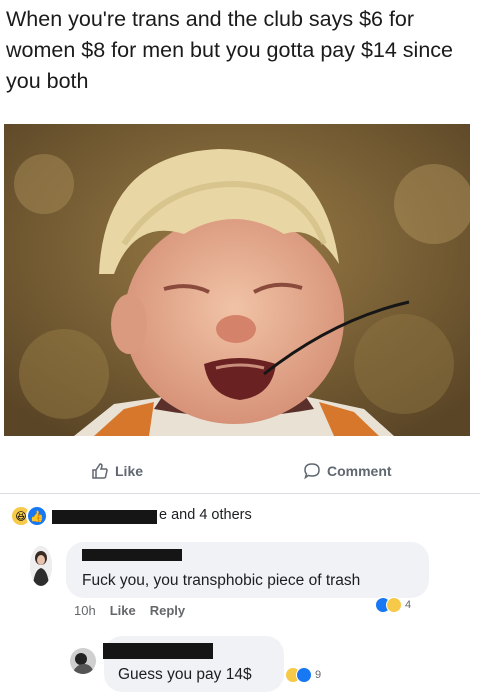 The height and width of the screenshot is (693, 480). I want to click on like-icon, so click(304, 675).